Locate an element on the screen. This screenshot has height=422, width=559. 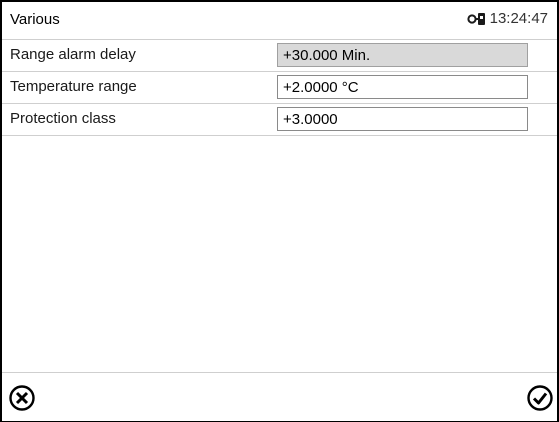
setting-row-range-alarm-delay: Range alarm delay +30.000 Min. is located at coordinates (279, 56).